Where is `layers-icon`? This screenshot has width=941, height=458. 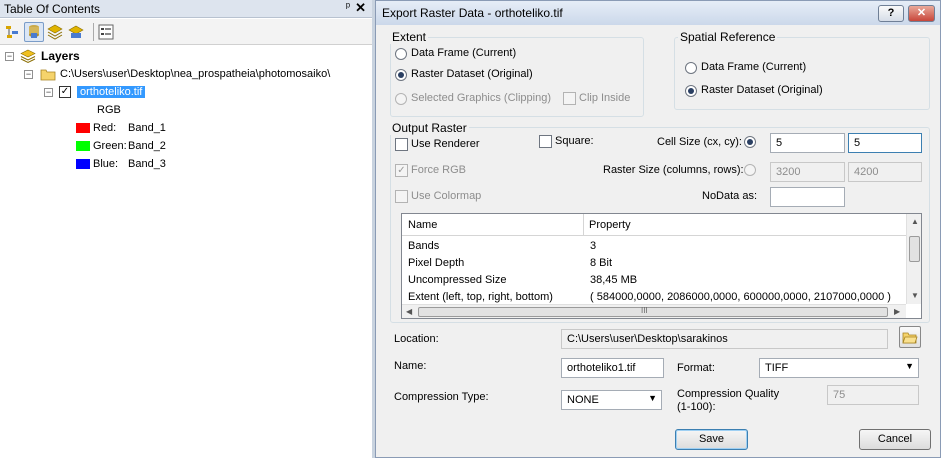
layers-icon is located at coordinates (28, 56).